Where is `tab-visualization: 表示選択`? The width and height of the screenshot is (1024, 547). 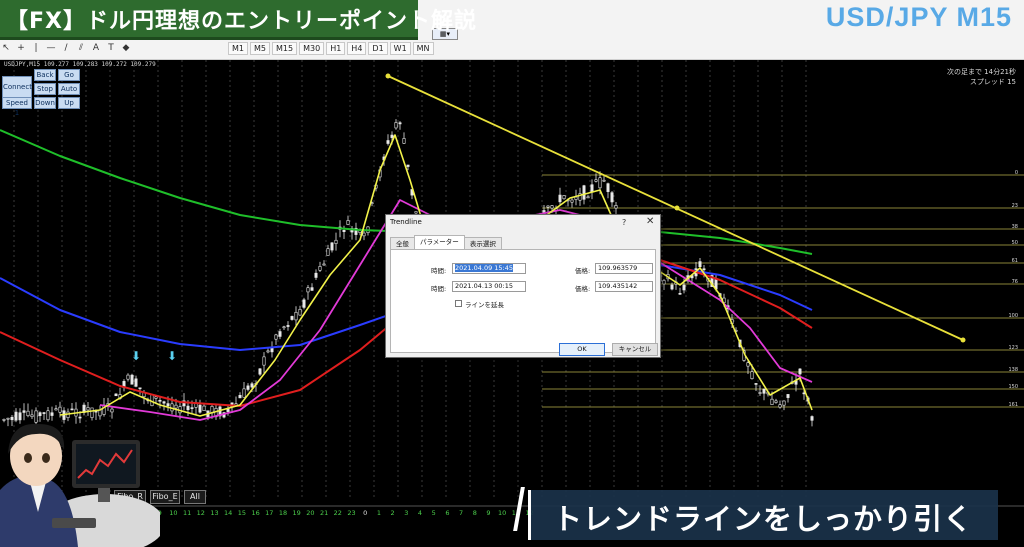
tab-visualization: 表示選択 is located at coordinates (482, 243).